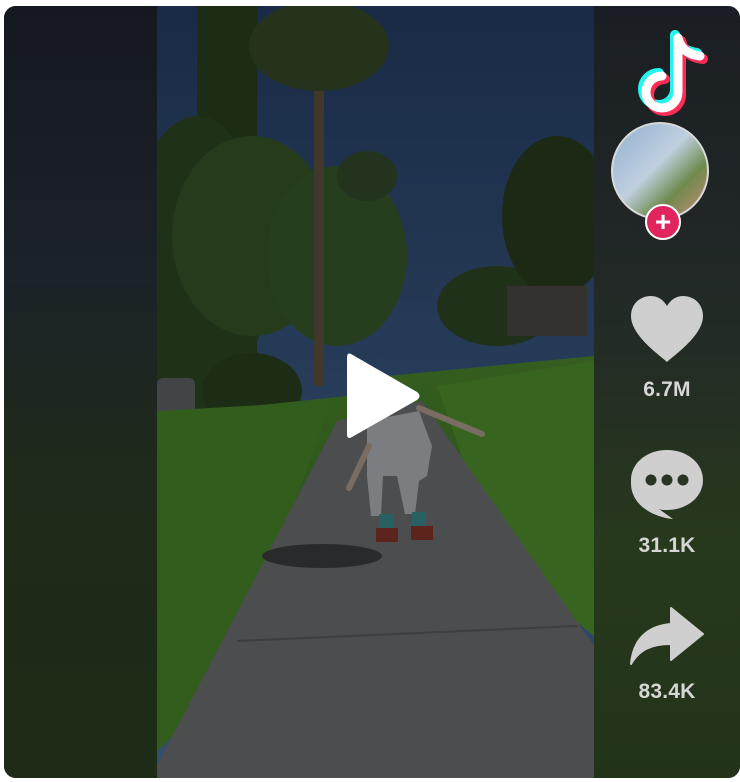  I want to click on share-button: 83.4K, so click(667, 655).